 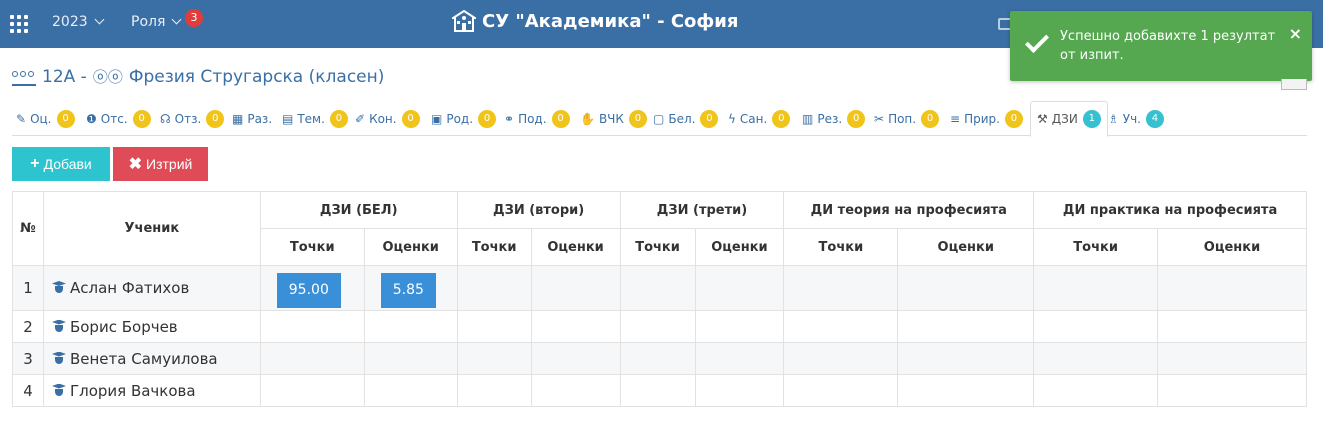 What do you see at coordinates (21, 118) in the screenshot?
I see `pencil-icon: ✎` at bounding box center [21, 118].